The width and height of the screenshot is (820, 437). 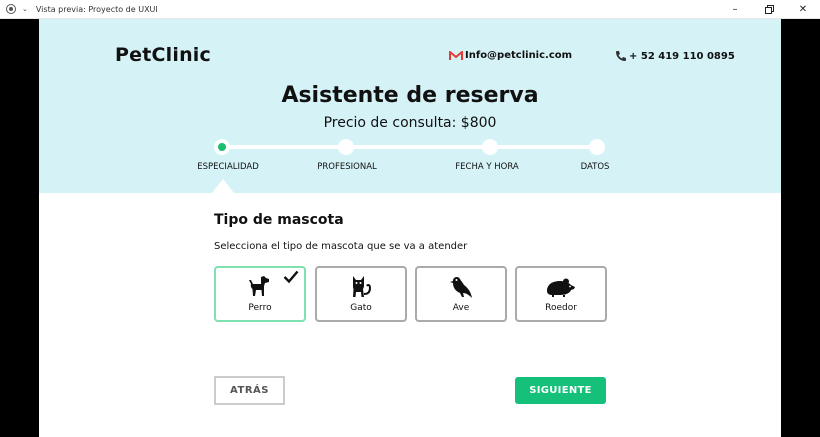 What do you see at coordinates (361, 308) in the screenshot?
I see `pet-label-gato: Gato` at bounding box center [361, 308].